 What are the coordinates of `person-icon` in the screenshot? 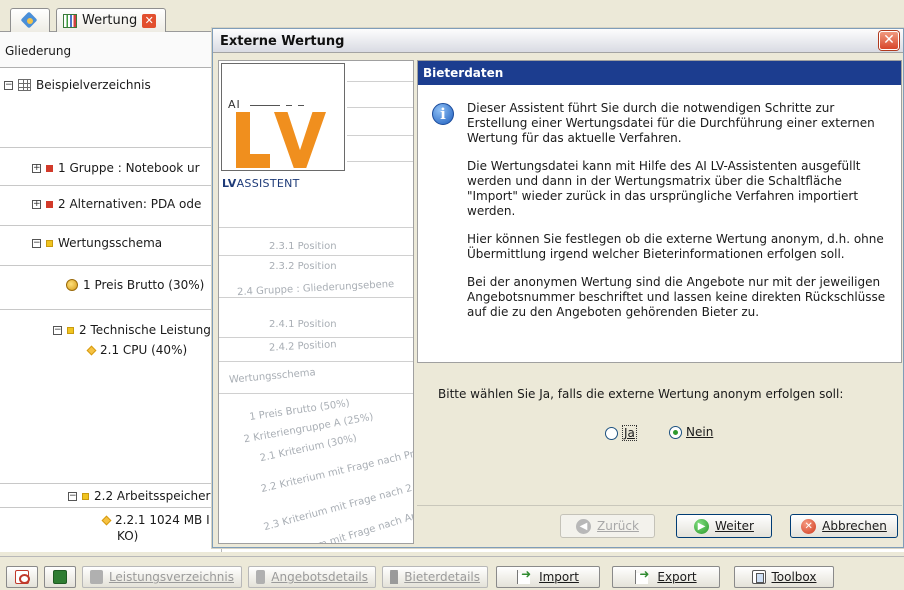 It's located at (394, 577).